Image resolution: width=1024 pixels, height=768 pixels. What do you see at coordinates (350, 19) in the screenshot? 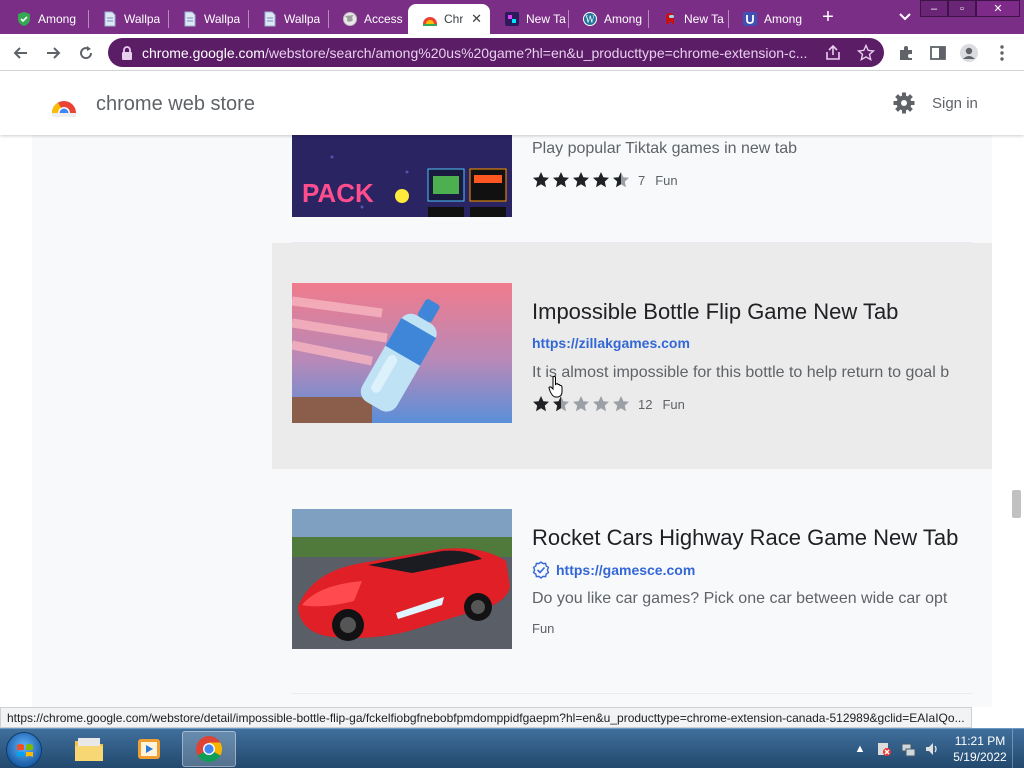
I see `globe-icon` at bounding box center [350, 19].